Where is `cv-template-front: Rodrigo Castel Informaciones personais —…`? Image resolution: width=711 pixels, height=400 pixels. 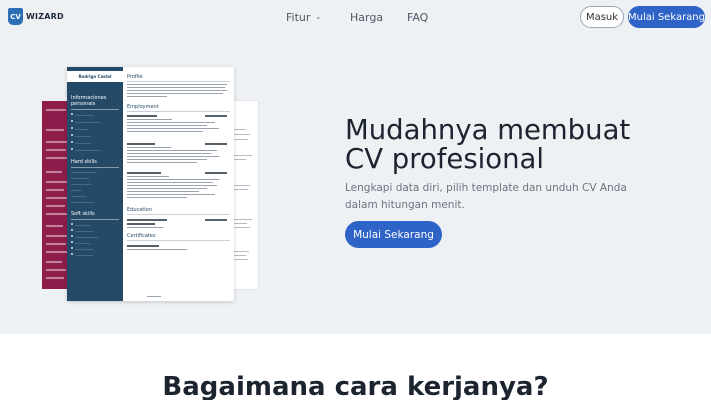
cv-template-front: Rodrigo Castel Informaciones personais —… is located at coordinates (150, 184).